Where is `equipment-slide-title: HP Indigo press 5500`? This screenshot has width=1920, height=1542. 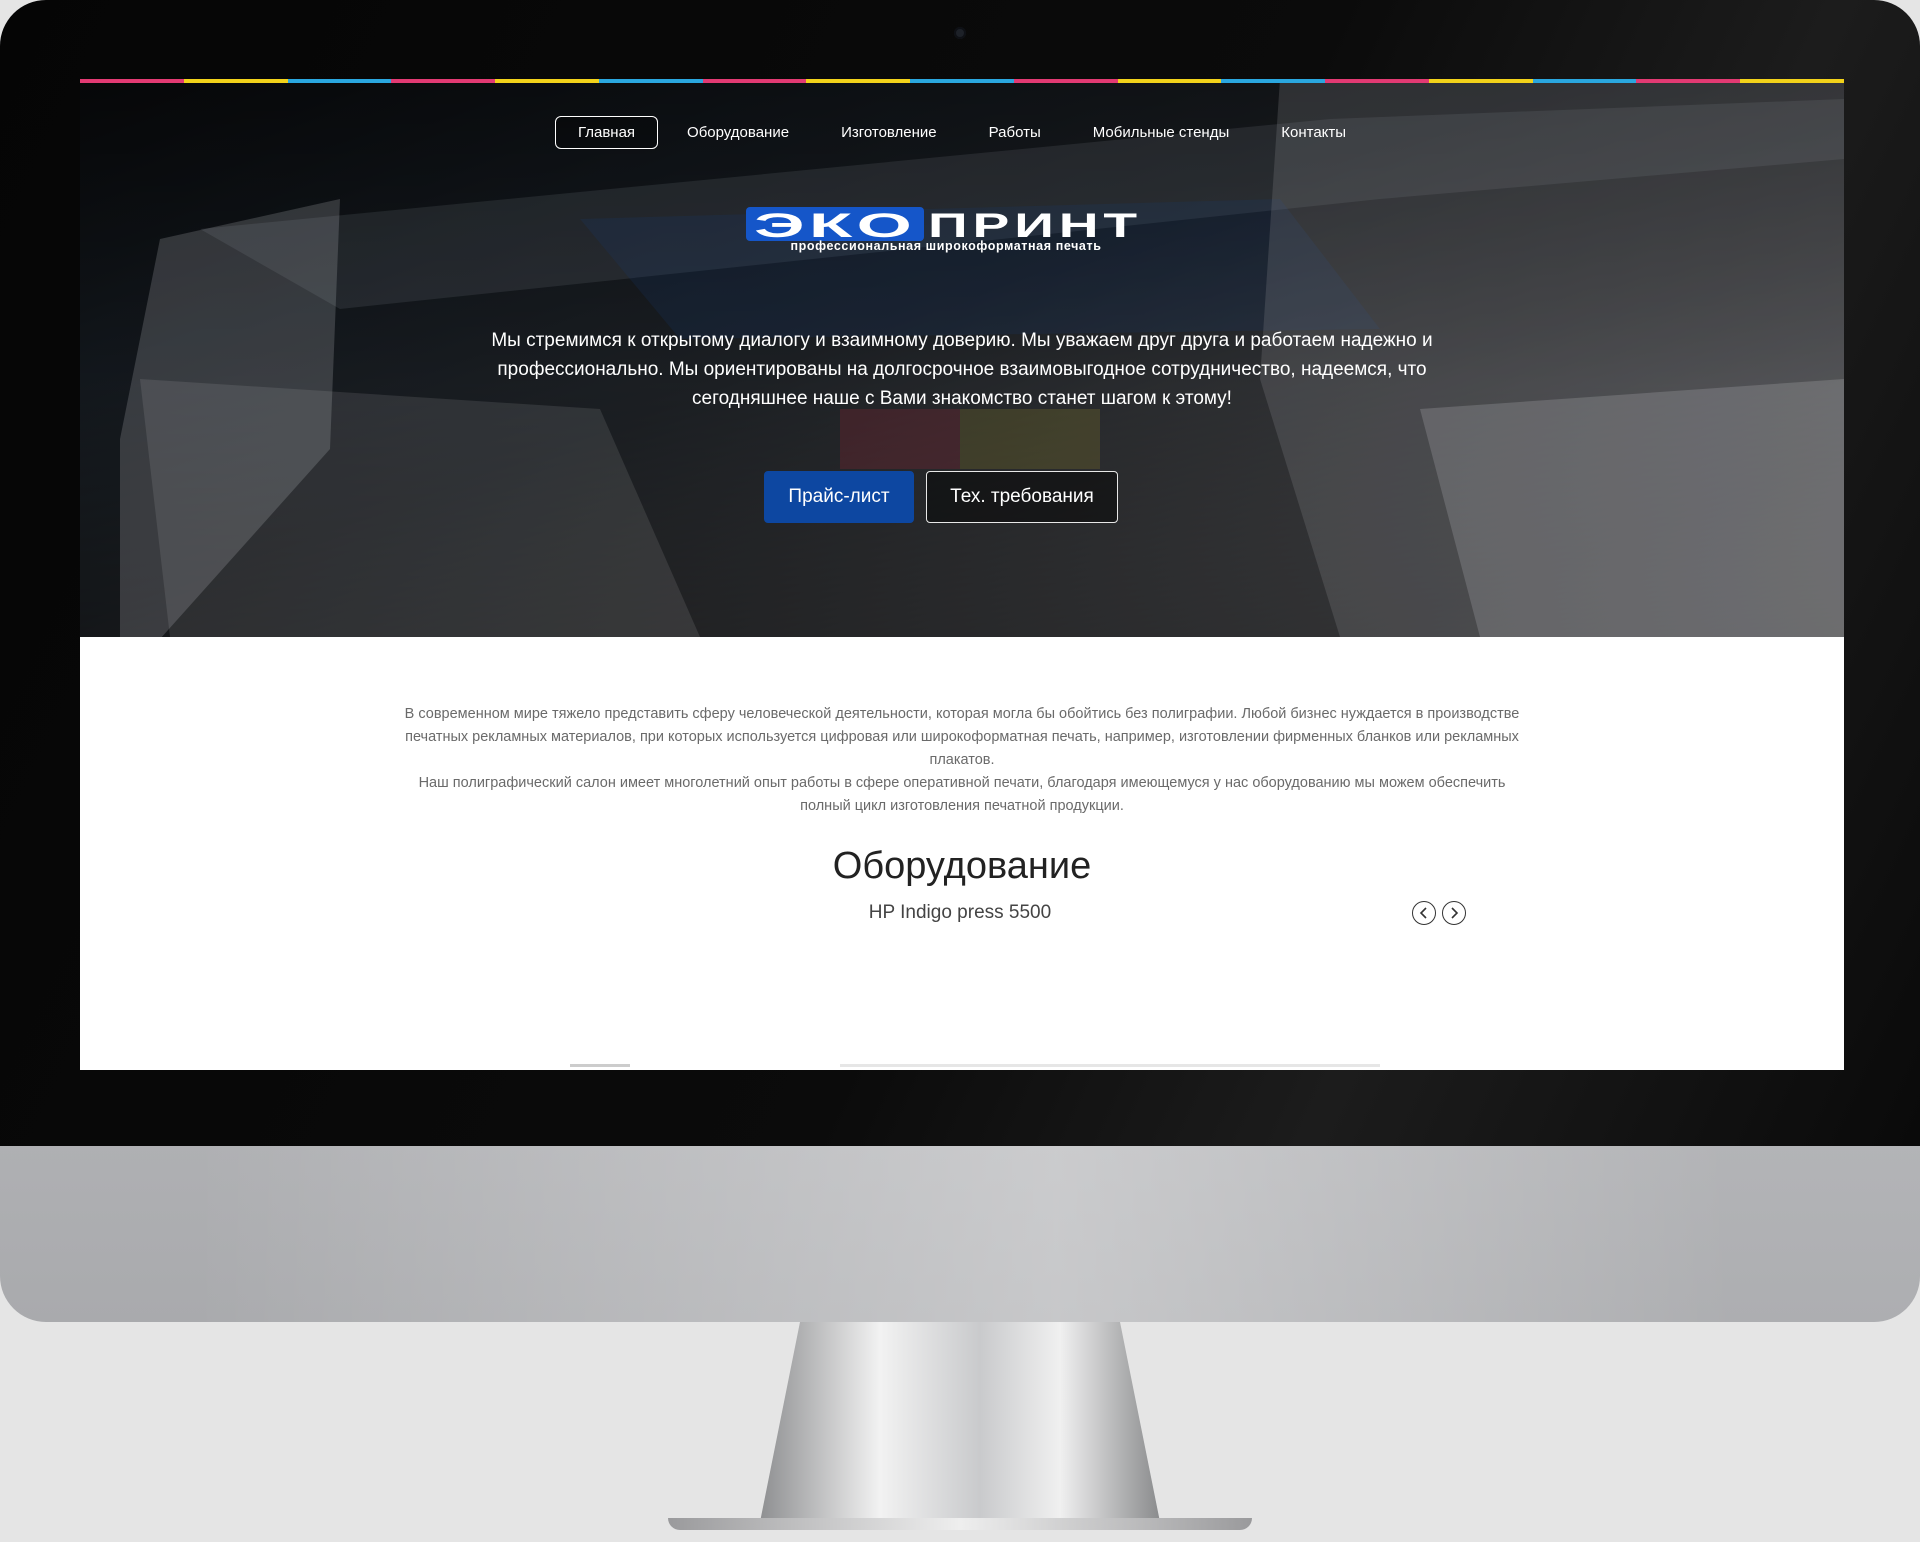
equipment-slide-title: HP Indigo press 5500 is located at coordinates (960, 912).